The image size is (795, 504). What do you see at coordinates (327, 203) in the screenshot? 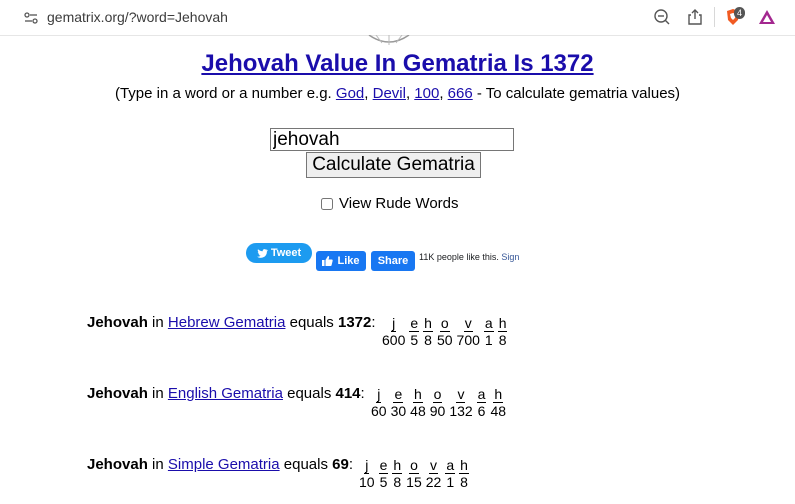
I see `rude-words-checkbox` at bounding box center [327, 203].